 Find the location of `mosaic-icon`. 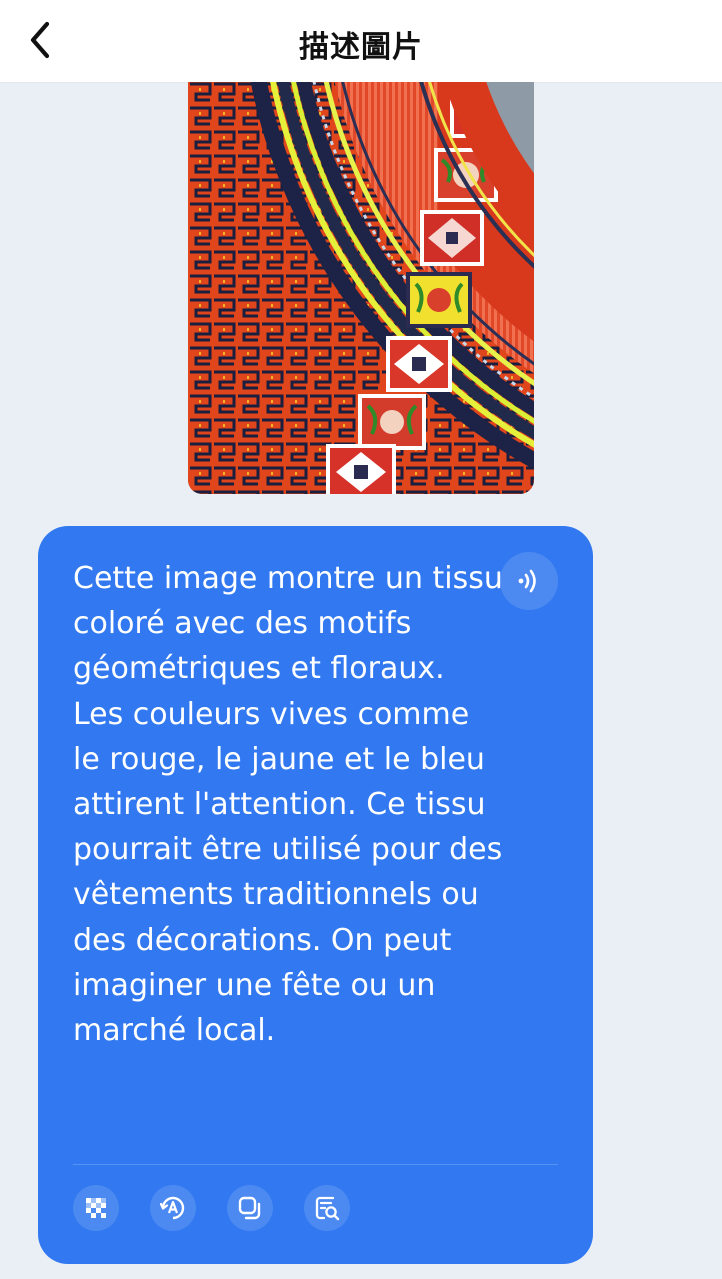

mosaic-icon is located at coordinates (96, 1208).